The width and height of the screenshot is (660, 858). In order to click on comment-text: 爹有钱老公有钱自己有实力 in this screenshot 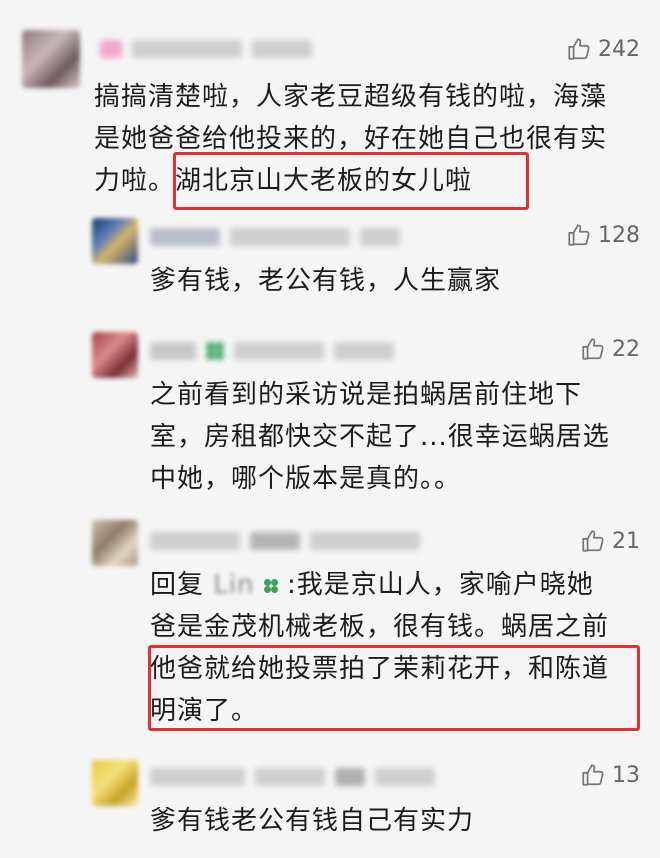, I will do `click(312, 821)`.